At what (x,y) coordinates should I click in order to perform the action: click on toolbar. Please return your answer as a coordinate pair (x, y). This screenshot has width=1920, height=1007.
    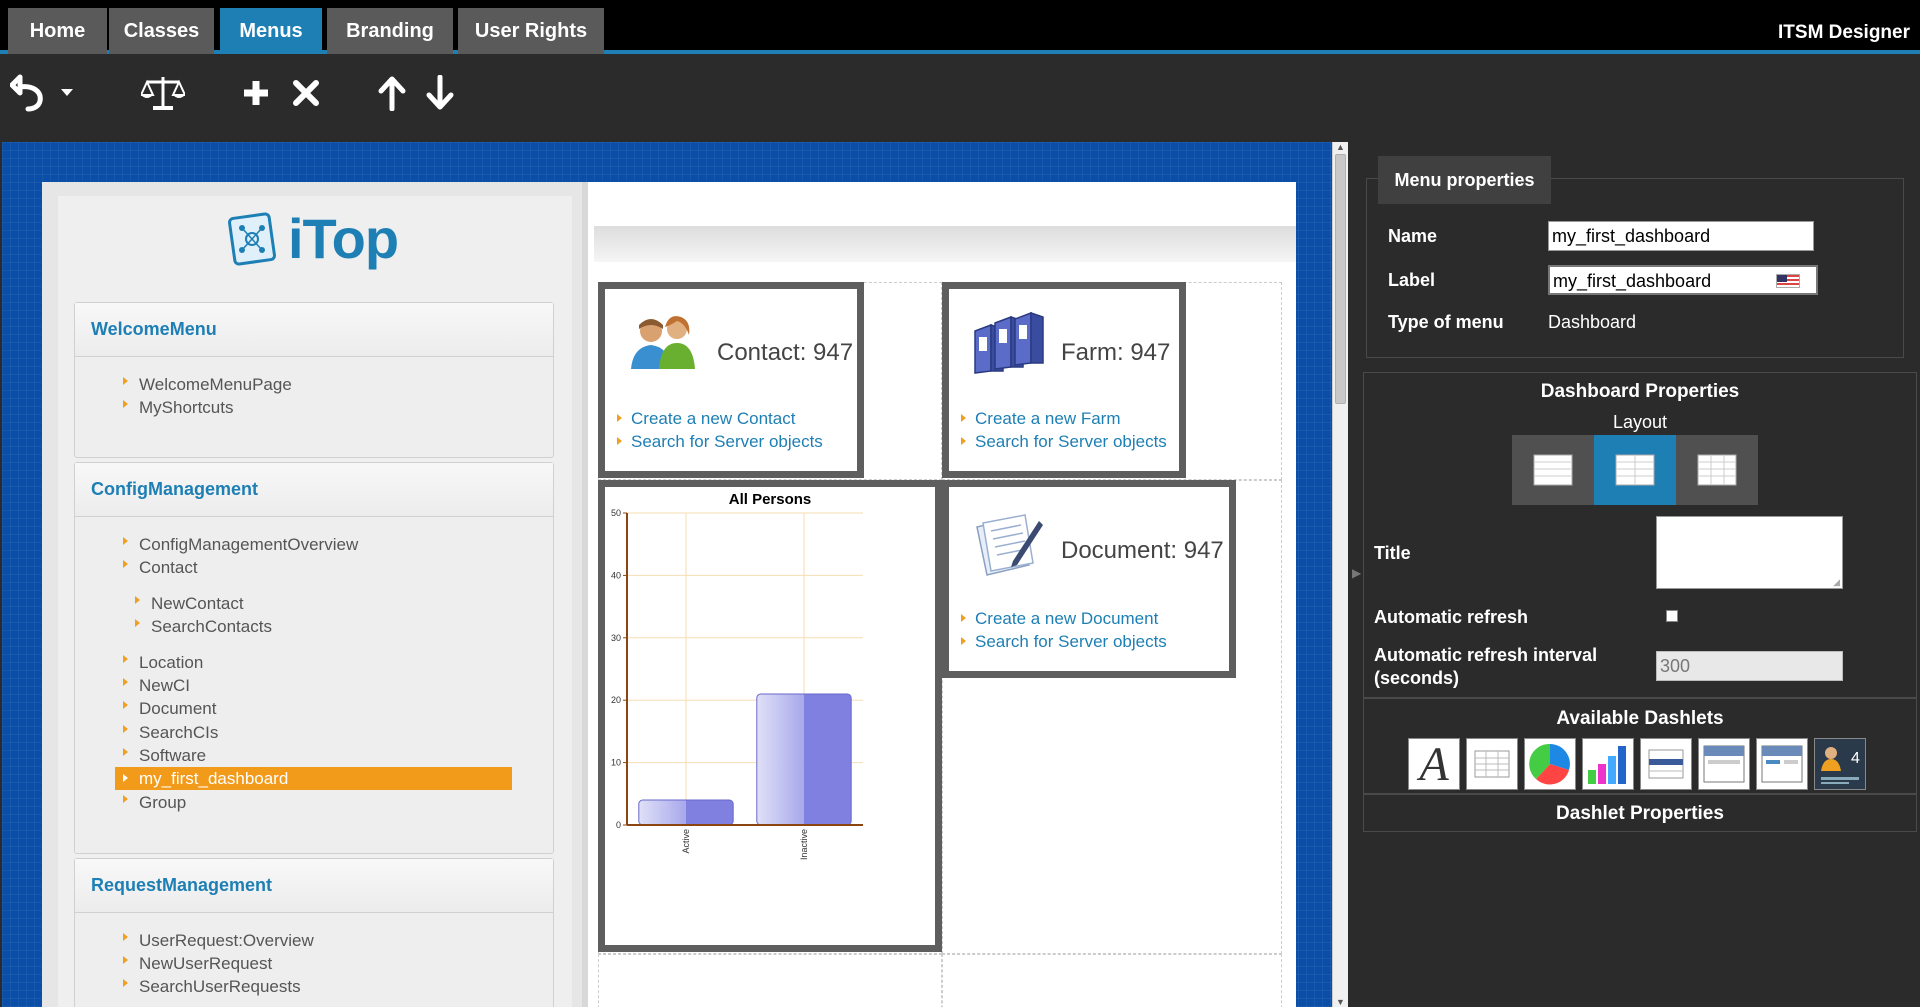
    Looking at the image, I should click on (960, 100).